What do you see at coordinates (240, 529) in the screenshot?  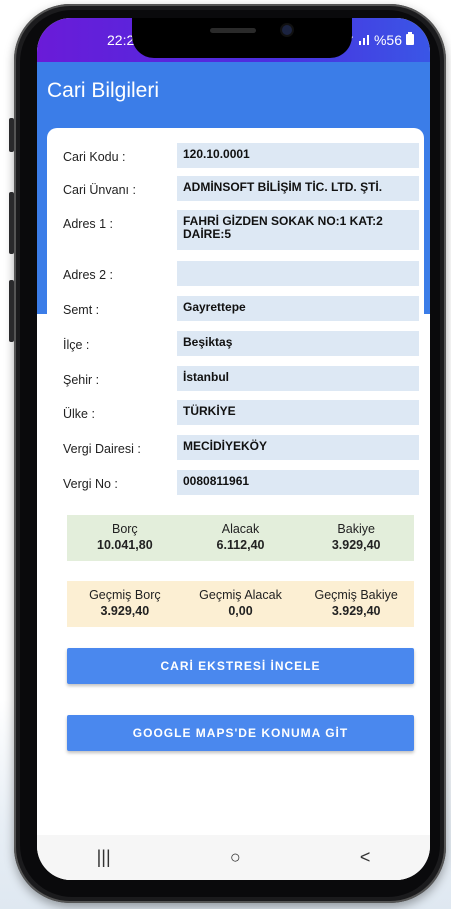 I see `alacak-label: Alacak` at bounding box center [240, 529].